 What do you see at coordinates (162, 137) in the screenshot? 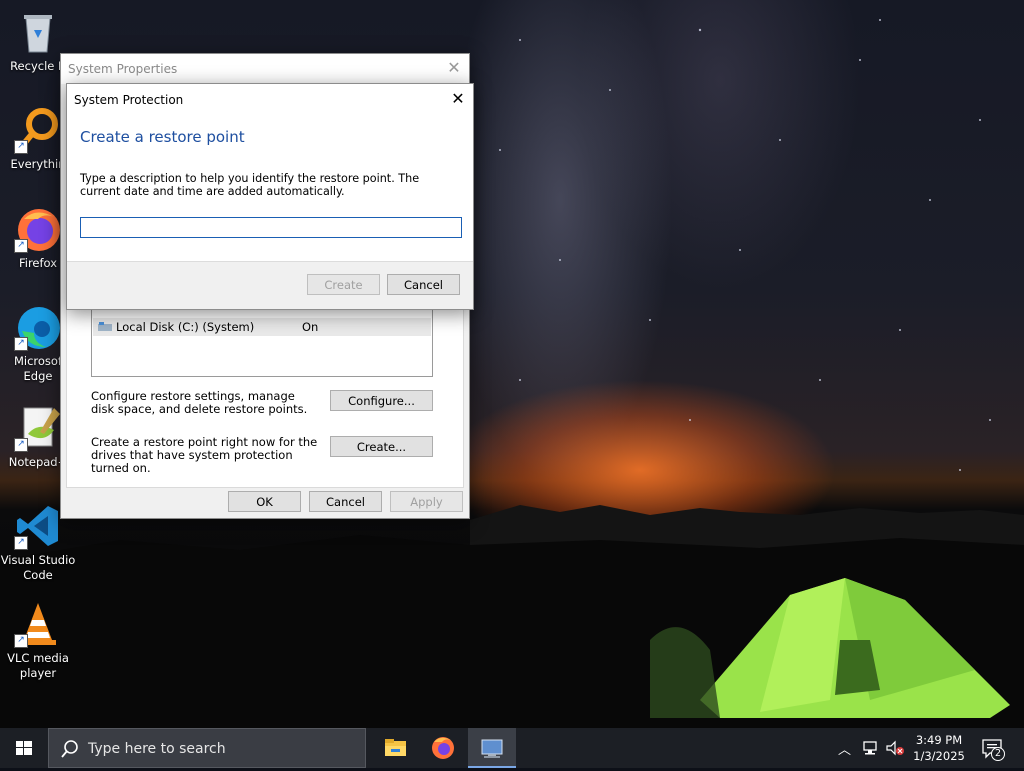
I see `dialog-heading: Create a restore point` at bounding box center [162, 137].